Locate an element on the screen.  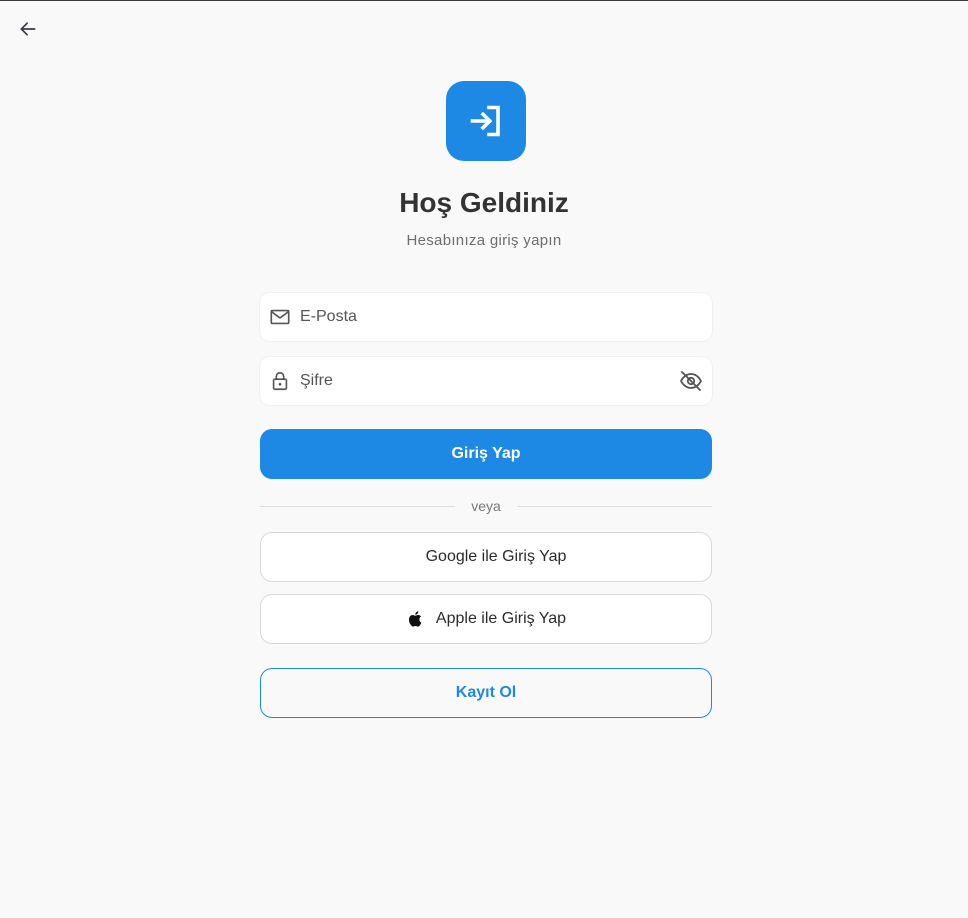
apple-login-button: Apple ile Giriş Yap is located at coordinates (486, 619).